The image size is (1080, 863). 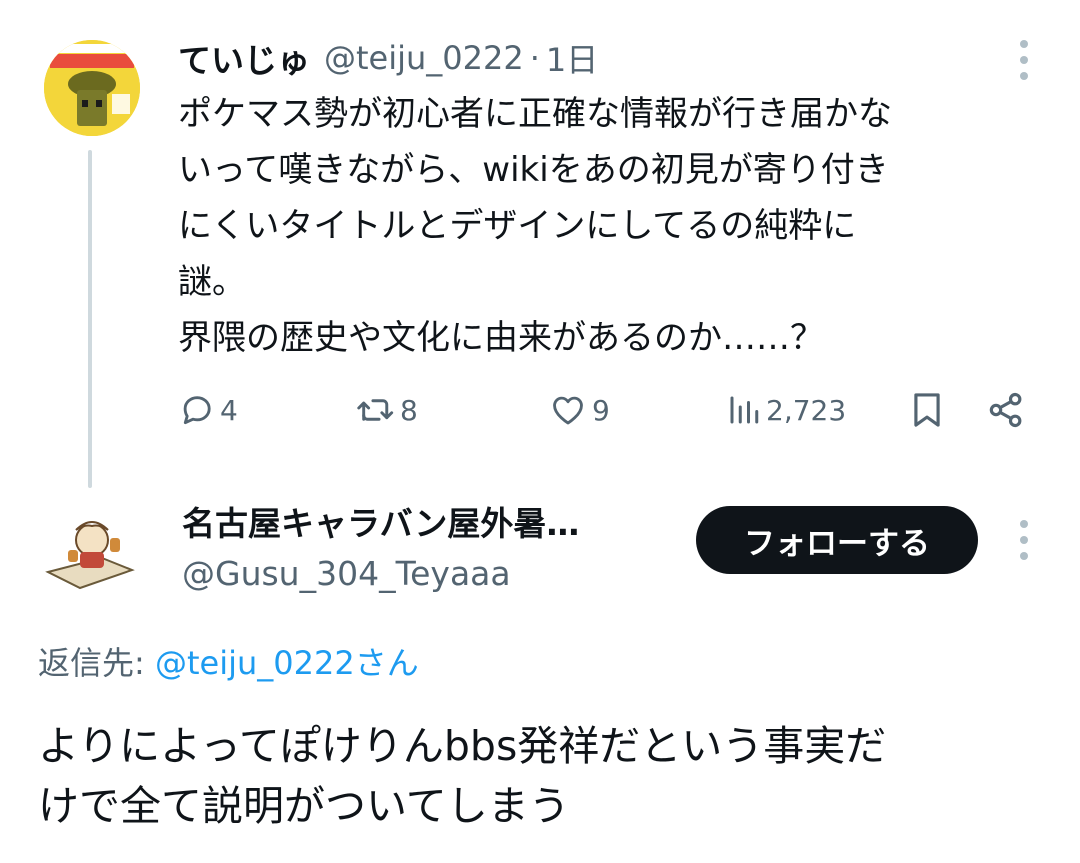 I want to click on tweet-text-line: よりによってぽけりんbbs発祥だという事実だ, so click(x=462, y=746).